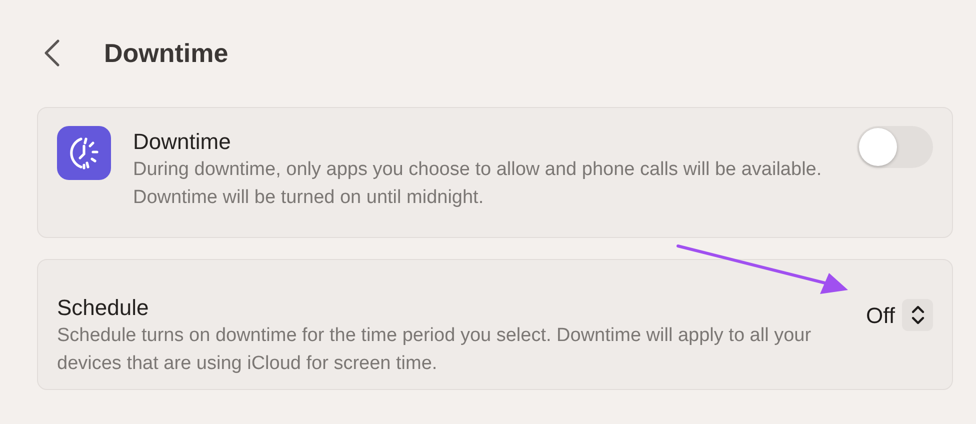 This screenshot has height=424, width=976. Describe the element at coordinates (478, 184) in the screenshot. I see `setting-description: During downtime, only apps you choose to allow and phone calls will be available. Downtime will be turned on until midnight.` at that location.